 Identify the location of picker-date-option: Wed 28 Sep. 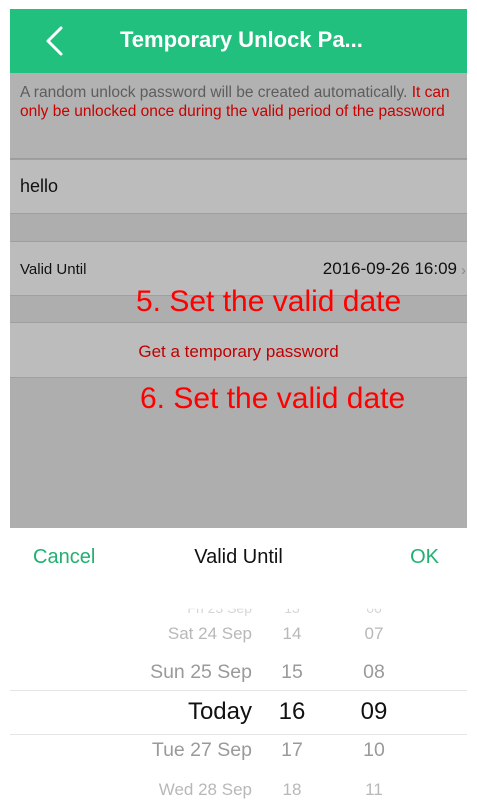
(205, 790).